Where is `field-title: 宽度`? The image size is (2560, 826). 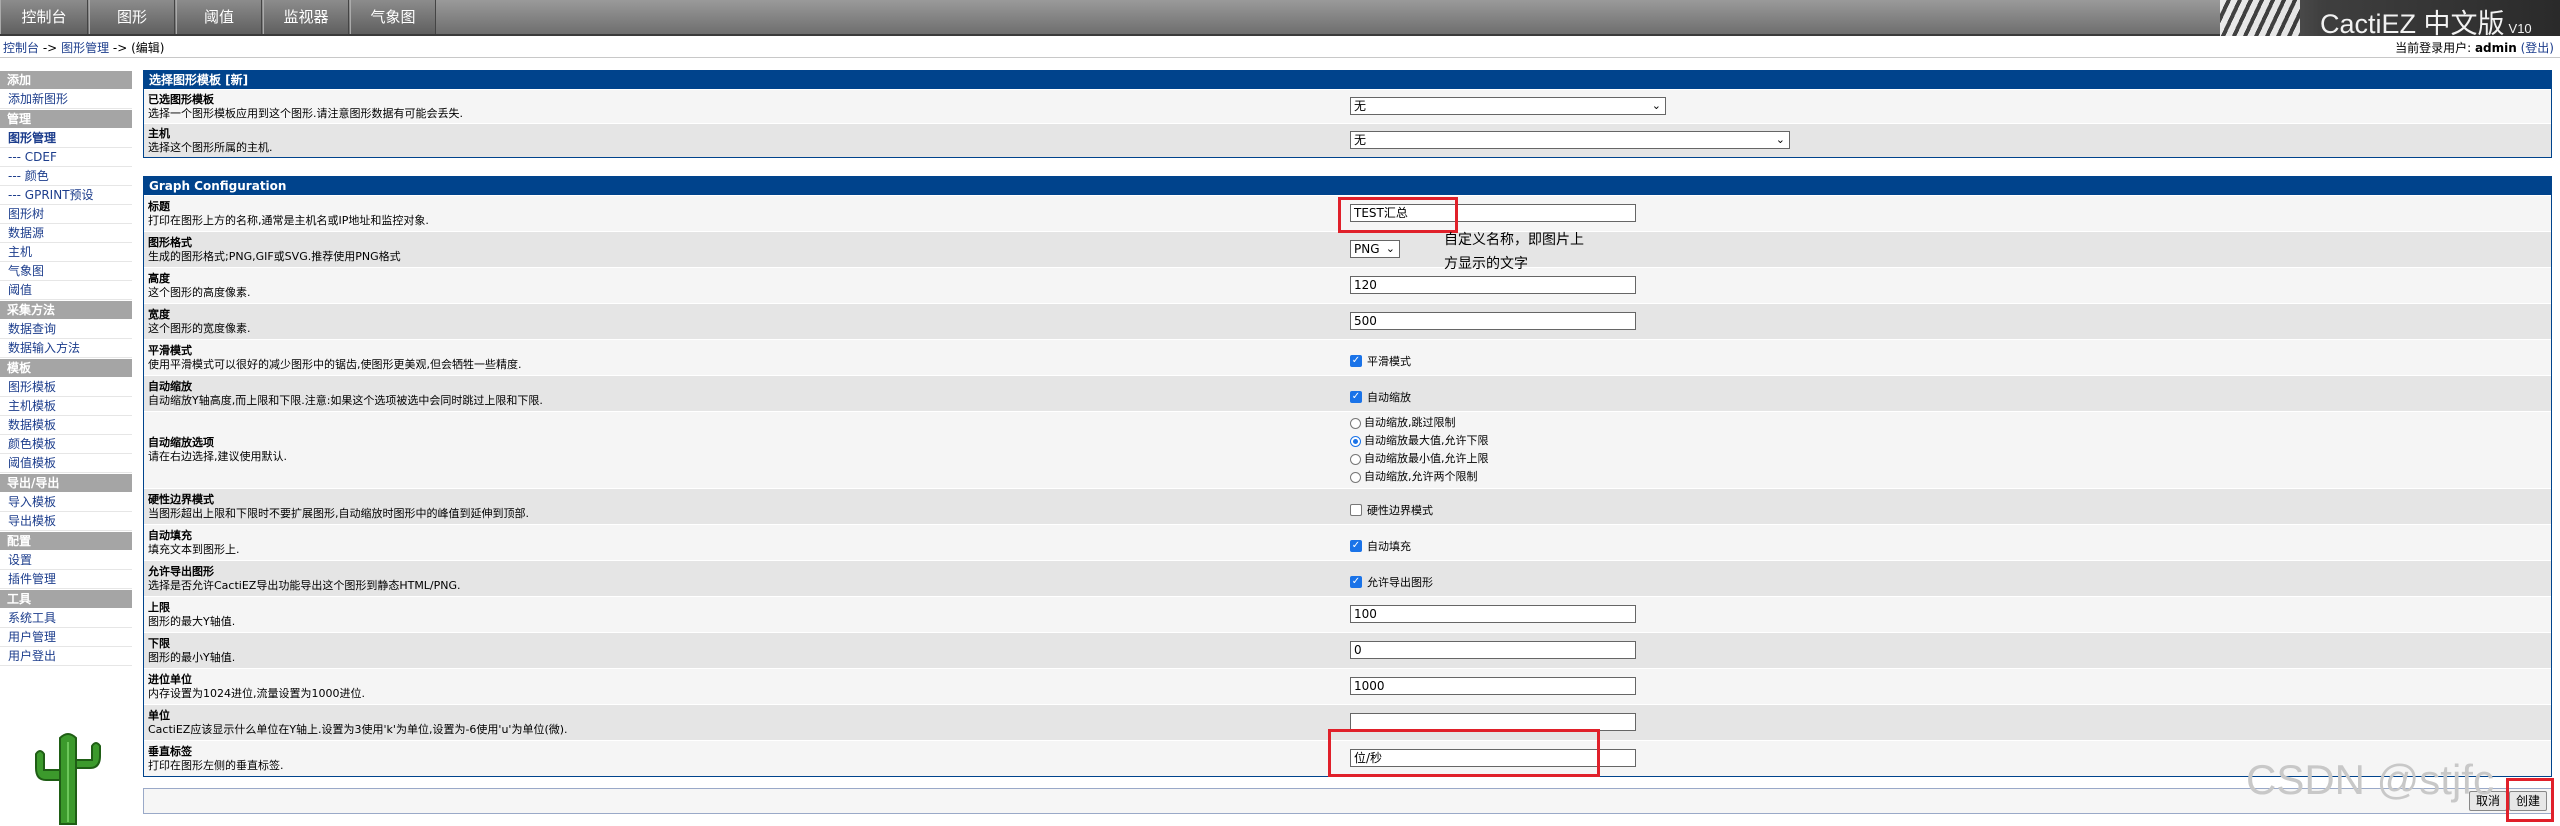 field-title: 宽度 is located at coordinates (159, 314).